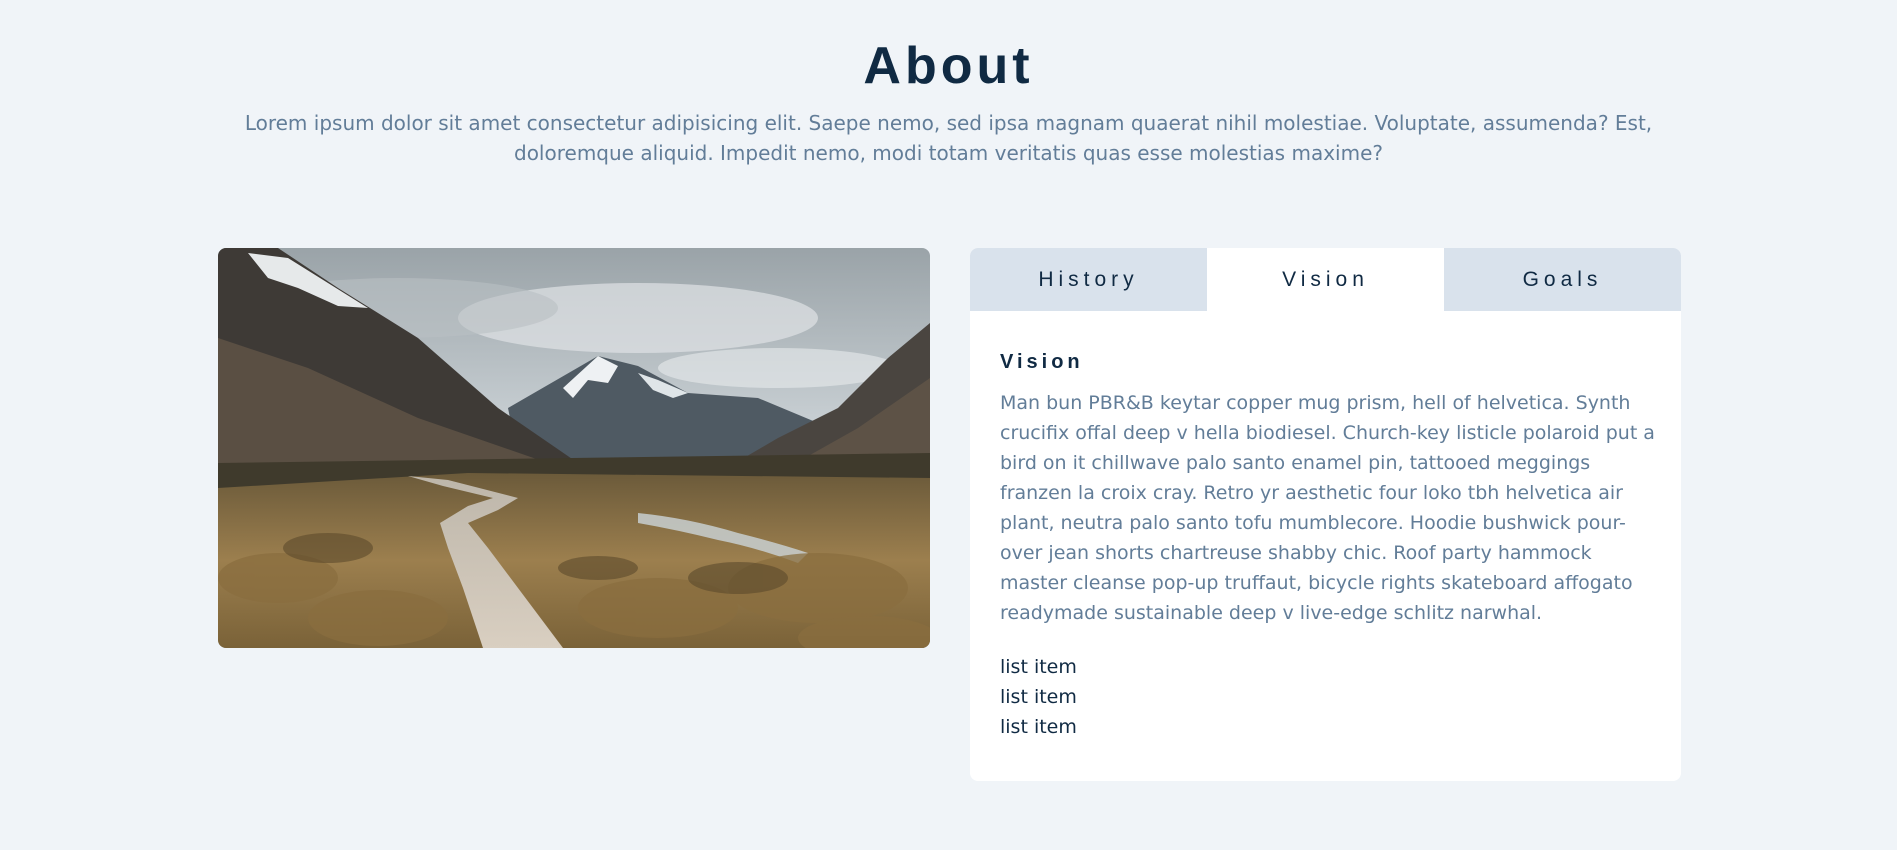 Image resolution: width=1897 pixels, height=850 pixels. Describe the element at coordinates (1562, 279) in the screenshot. I see `tab-goals: Goals` at that location.